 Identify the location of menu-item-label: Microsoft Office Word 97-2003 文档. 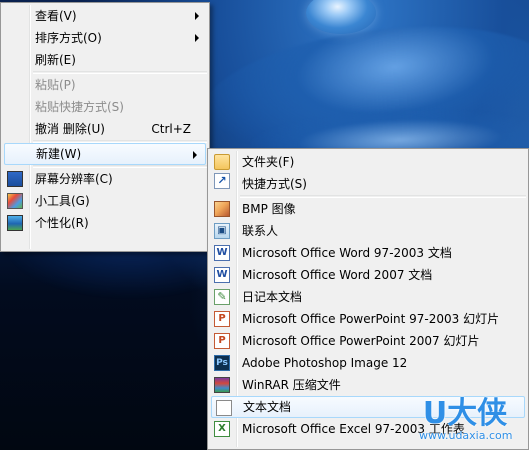
(347, 253).